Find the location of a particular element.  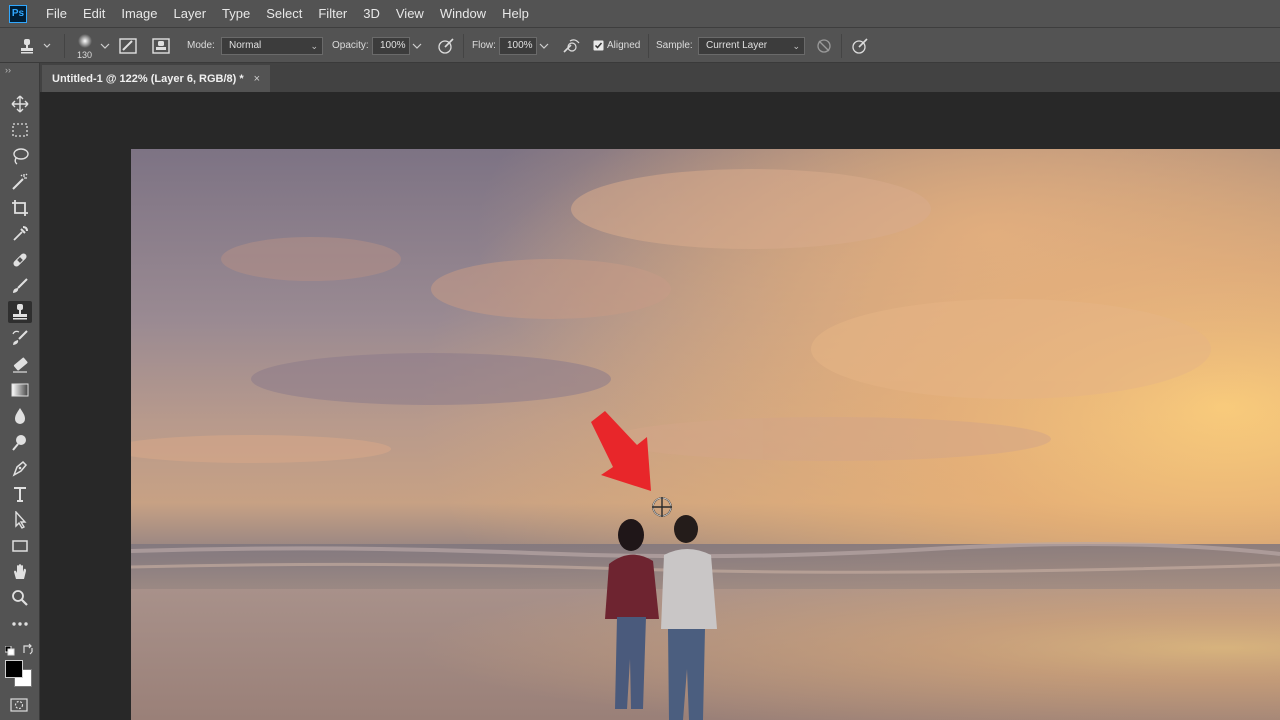

document-tab: Untitled-1 @ 122% (Layer 6, RGB/8) * × is located at coordinates (156, 78).